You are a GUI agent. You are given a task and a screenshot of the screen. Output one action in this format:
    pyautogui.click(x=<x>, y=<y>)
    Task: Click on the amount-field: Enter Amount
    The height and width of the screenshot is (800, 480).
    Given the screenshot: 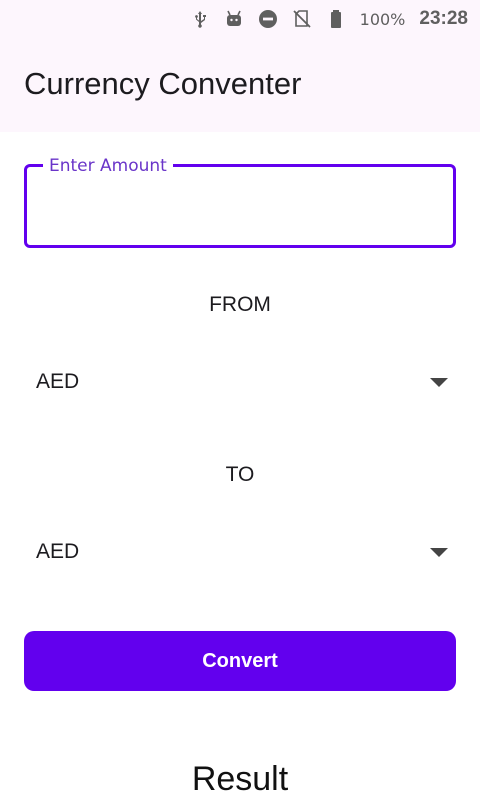 What is the action you would take?
    pyautogui.click(x=240, y=202)
    